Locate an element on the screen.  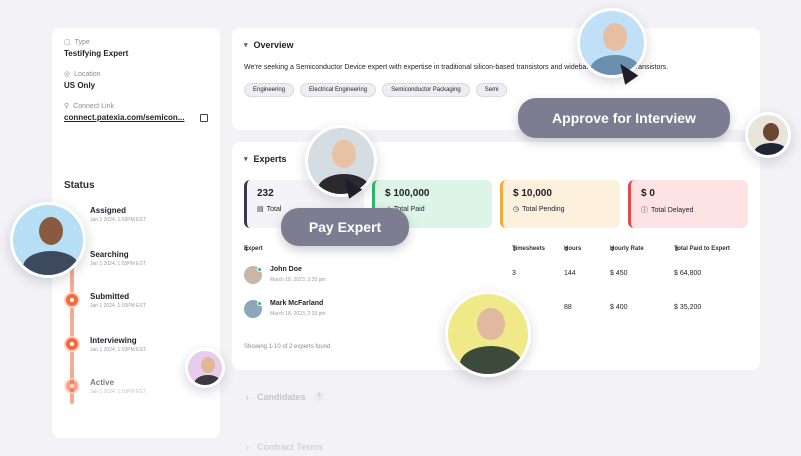
expert-name: Mark McFarland is located at coordinates (296, 303).